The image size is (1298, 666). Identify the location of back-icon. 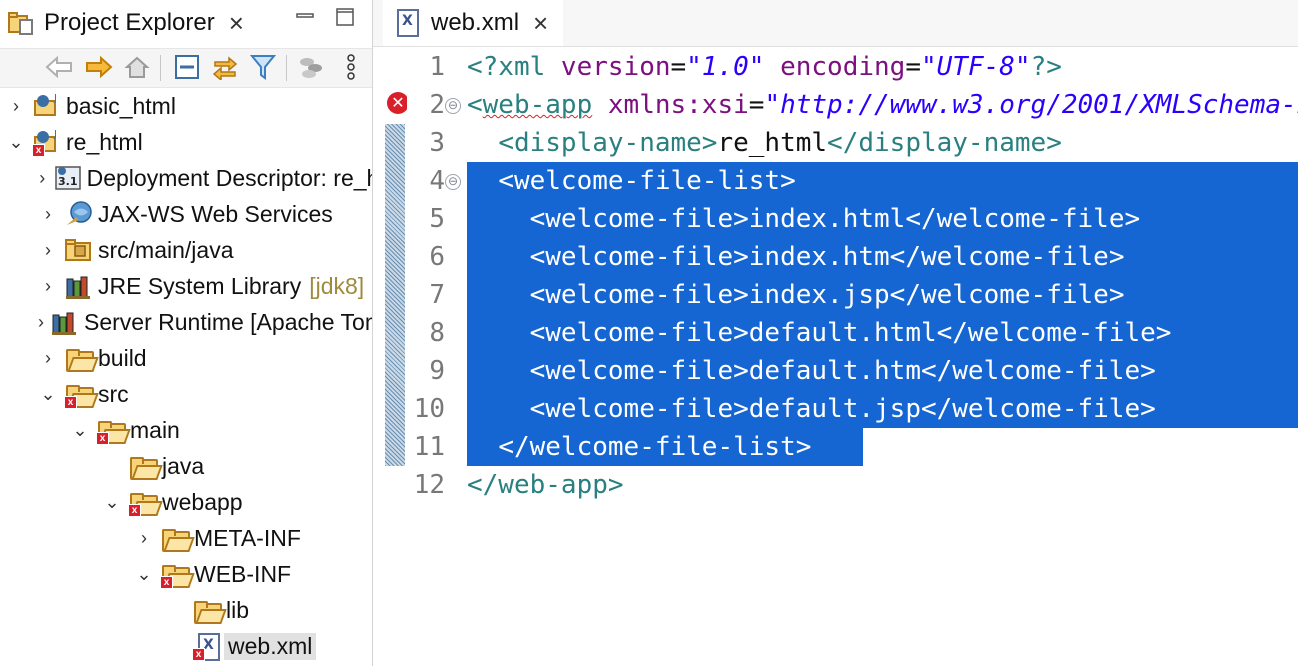
(59, 67).